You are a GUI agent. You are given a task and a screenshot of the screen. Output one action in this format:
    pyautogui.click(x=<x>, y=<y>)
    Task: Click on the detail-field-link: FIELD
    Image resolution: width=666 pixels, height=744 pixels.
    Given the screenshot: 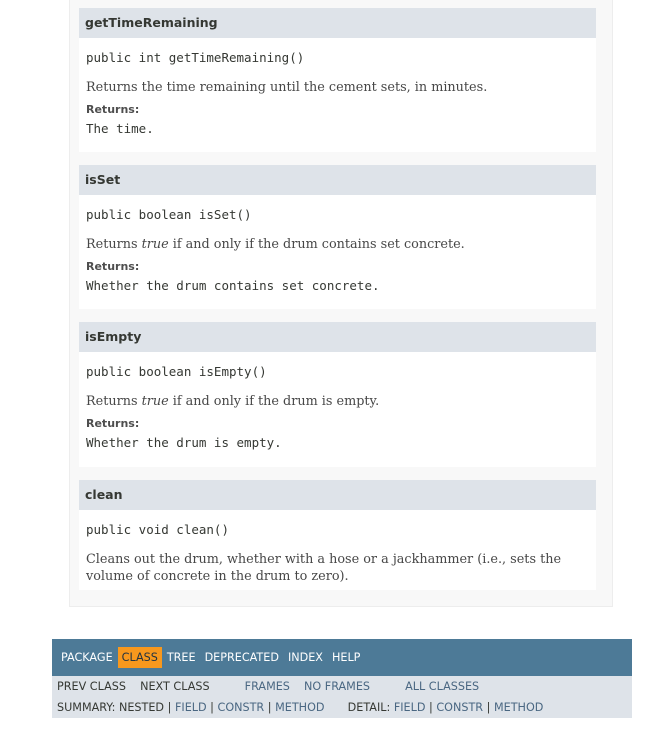 What is the action you would take?
    pyautogui.click(x=410, y=707)
    